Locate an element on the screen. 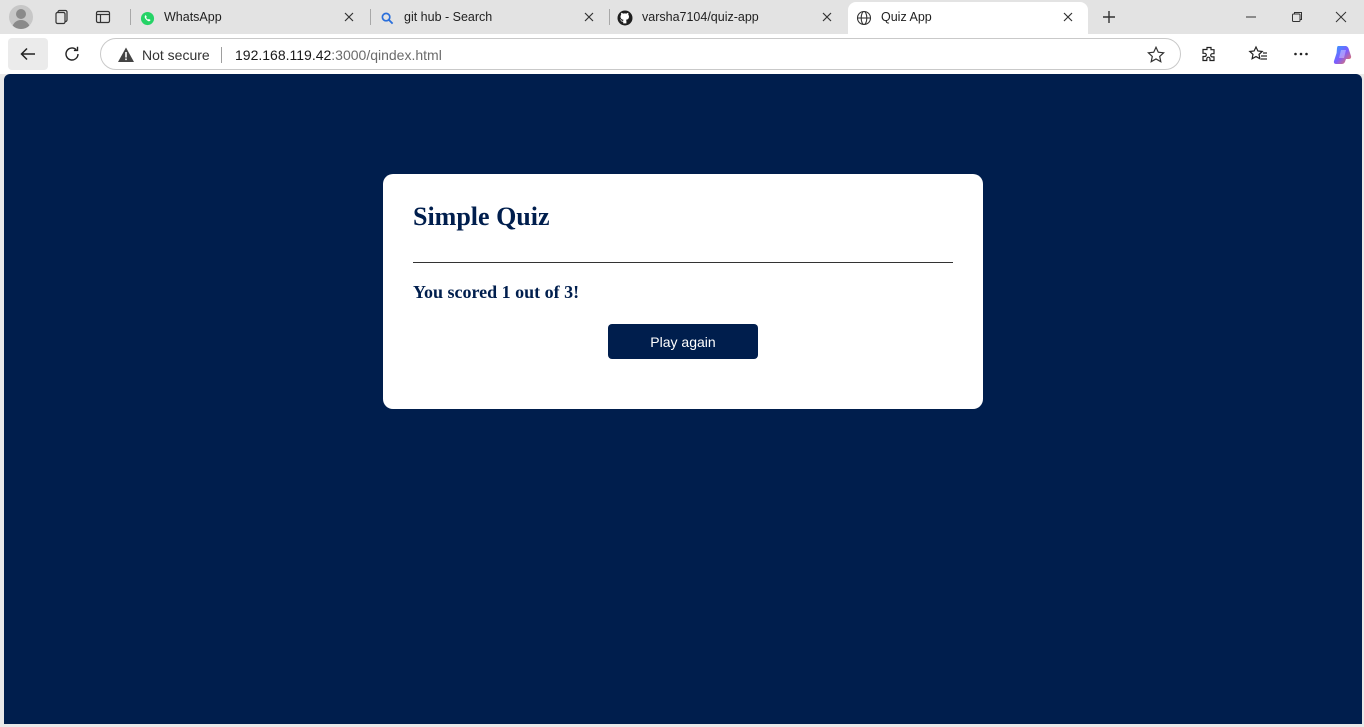 This screenshot has height=727, width=1364. new-tab-icon is located at coordinates (1109, 17).